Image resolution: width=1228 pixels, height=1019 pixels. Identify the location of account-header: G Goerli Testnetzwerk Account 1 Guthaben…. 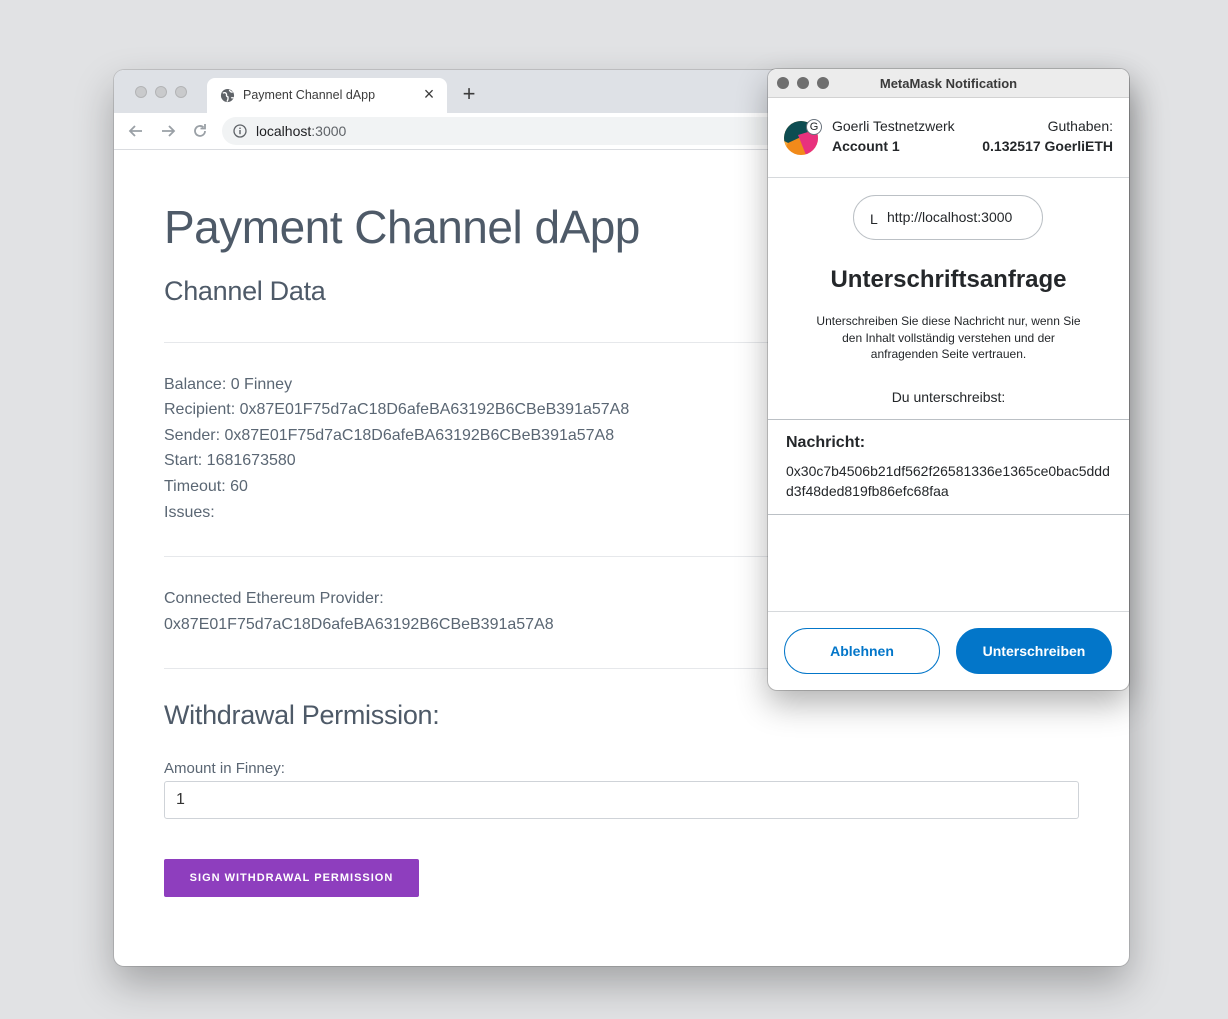
(948, 138).